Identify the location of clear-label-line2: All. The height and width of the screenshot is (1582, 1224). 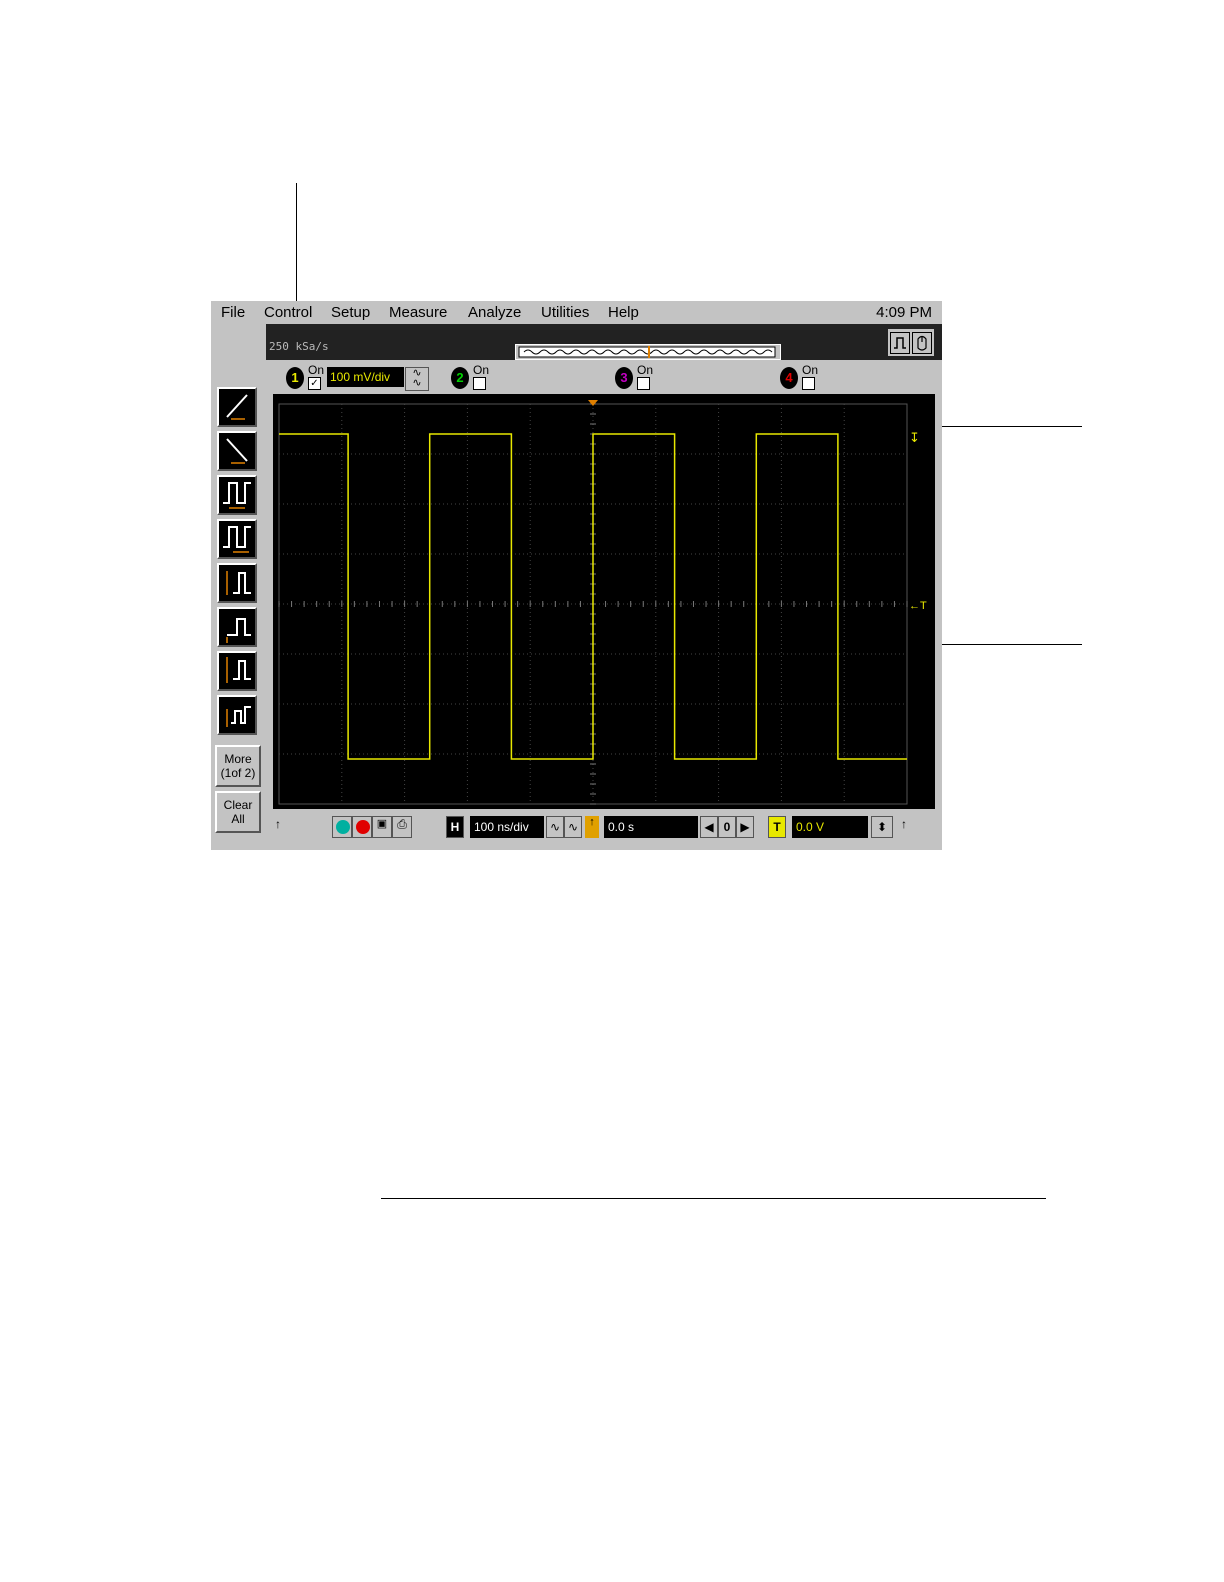
(238, 819).